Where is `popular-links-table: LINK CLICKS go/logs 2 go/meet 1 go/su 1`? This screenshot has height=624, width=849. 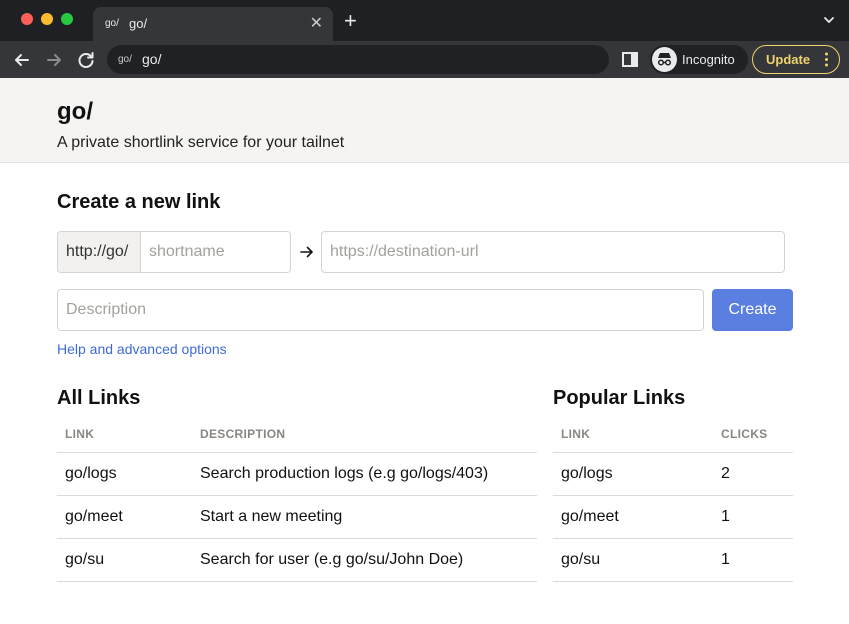
popular-links-table: LINK CLICKS go/logs 2 go/meet 1 go/su 1 is located at coordinates (673, 499).